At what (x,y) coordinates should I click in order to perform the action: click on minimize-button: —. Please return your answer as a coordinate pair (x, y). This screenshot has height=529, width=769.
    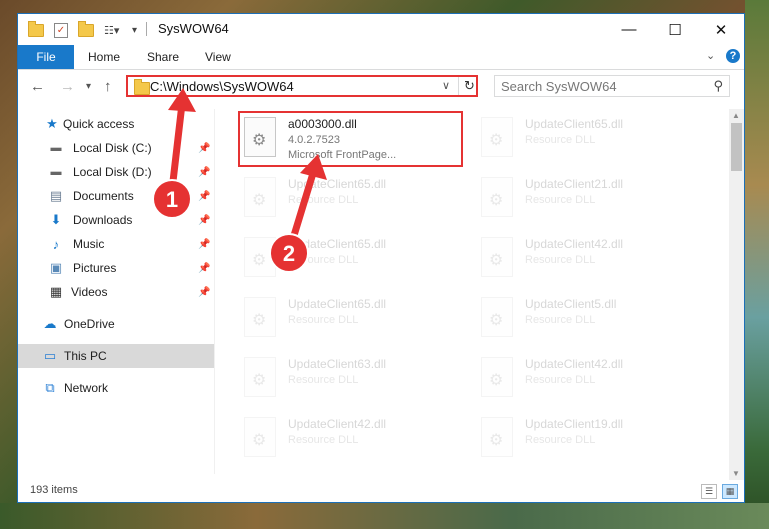
    Looking at the image, I should click on (629, 29).